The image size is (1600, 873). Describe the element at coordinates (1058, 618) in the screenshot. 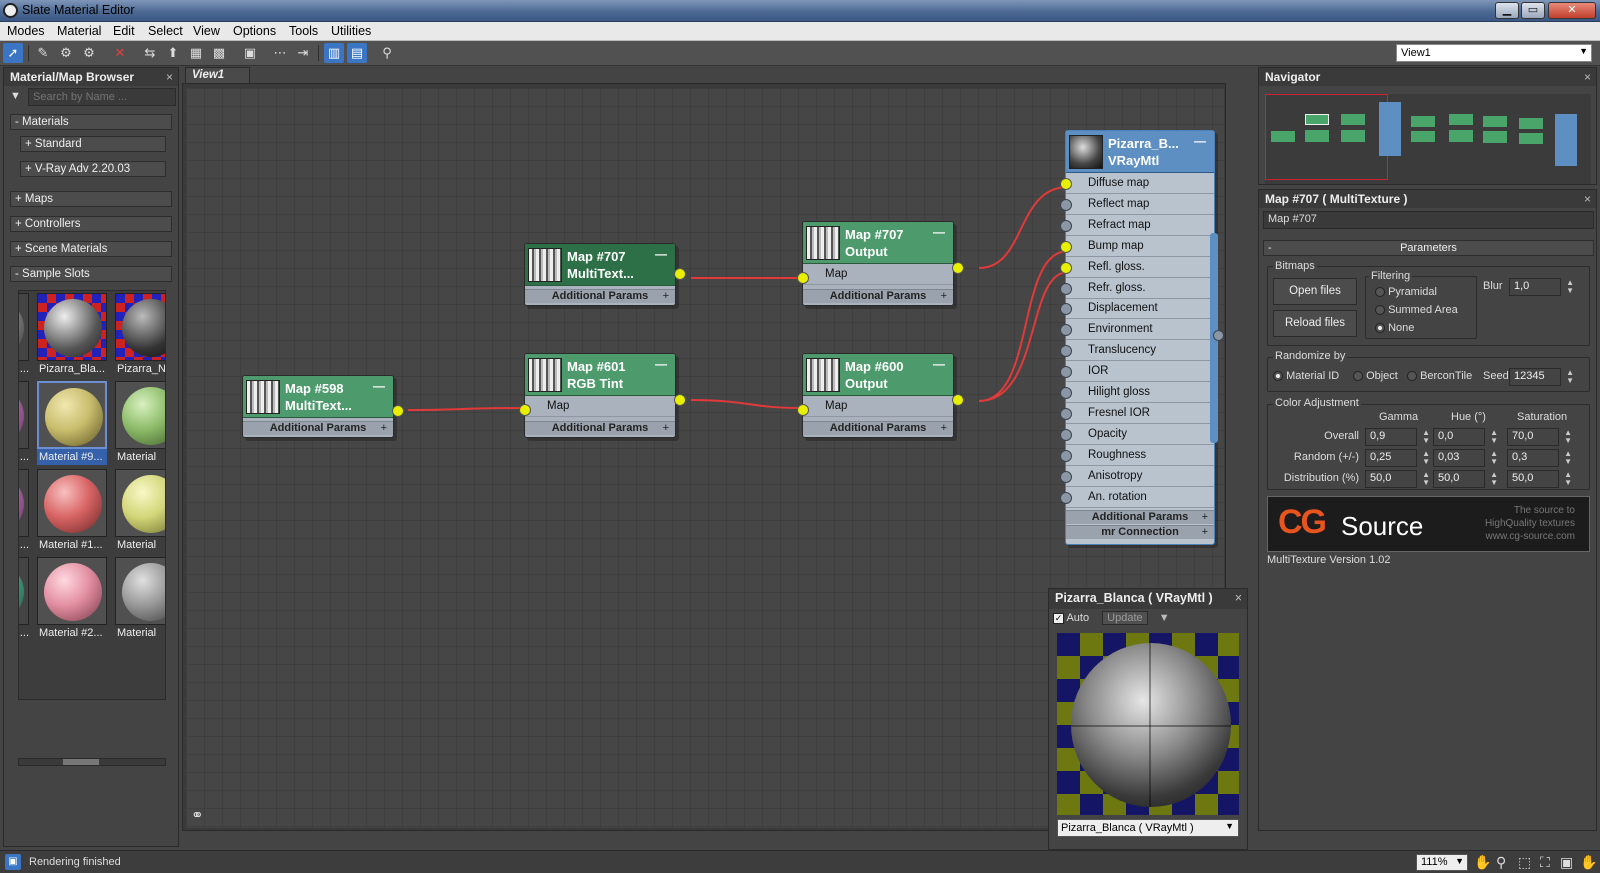

I see `auto-checkbox: ✓` at that location.